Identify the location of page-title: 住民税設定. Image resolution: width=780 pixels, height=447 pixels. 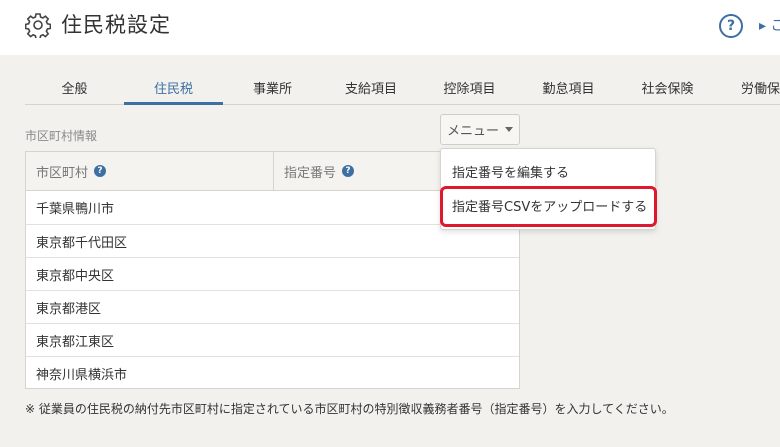
(116, 25).